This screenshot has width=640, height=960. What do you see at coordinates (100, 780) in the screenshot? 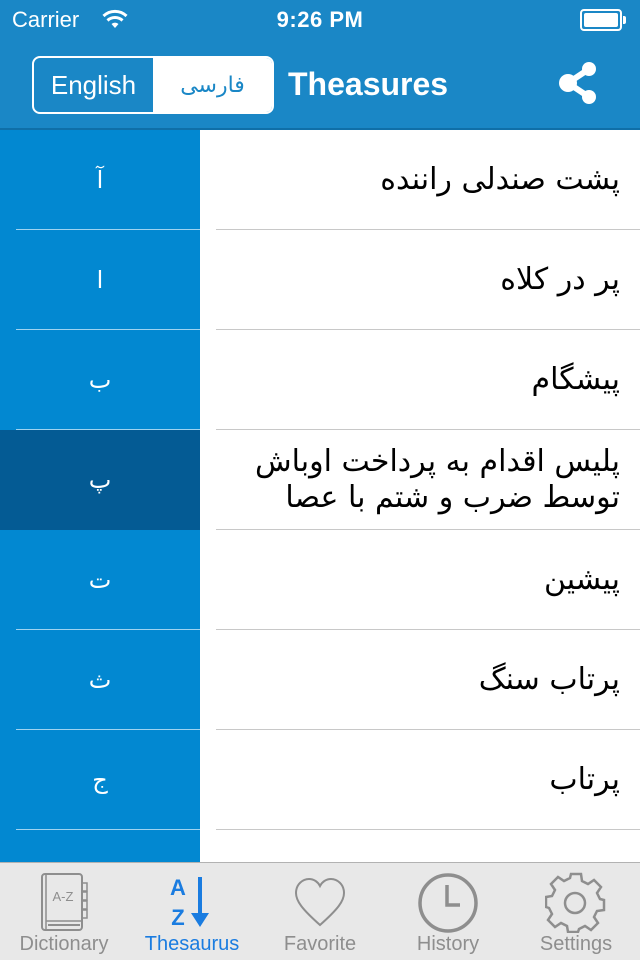
I see `index-letter: ج` at bounding box center [100, 780].